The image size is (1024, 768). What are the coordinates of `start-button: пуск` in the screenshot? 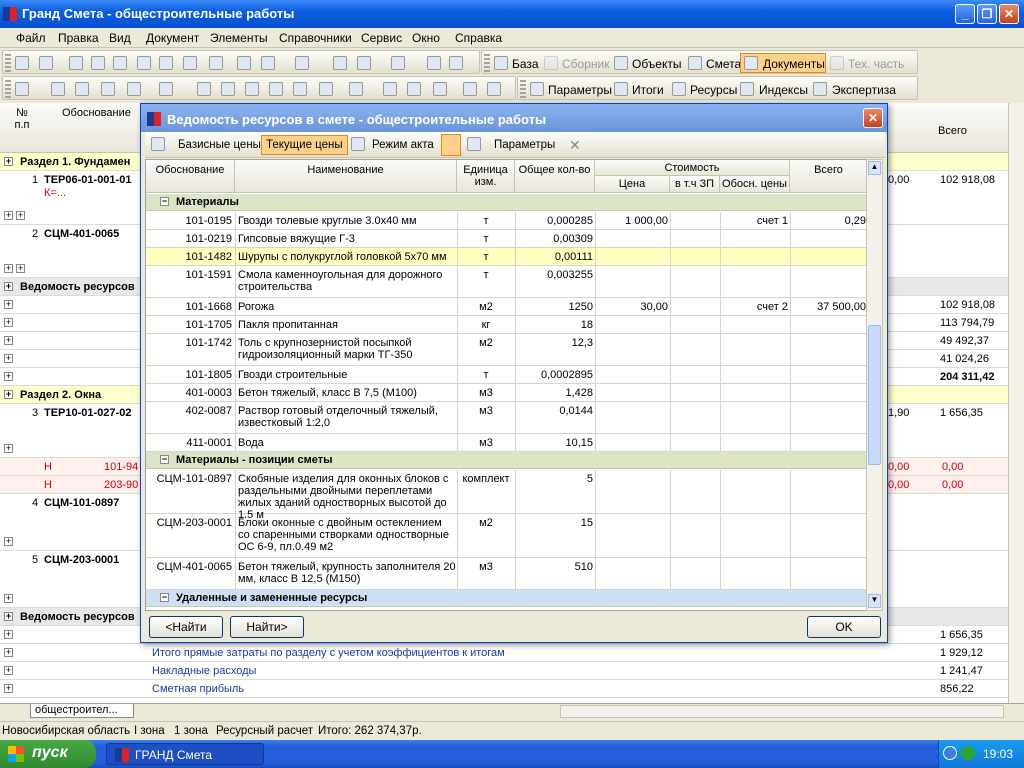 It's located at (48, 754).